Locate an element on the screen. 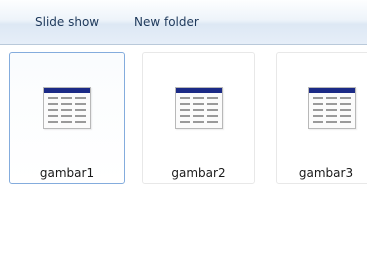  file-item-gambar3: gambar3 is located at coordinates (321, 118).